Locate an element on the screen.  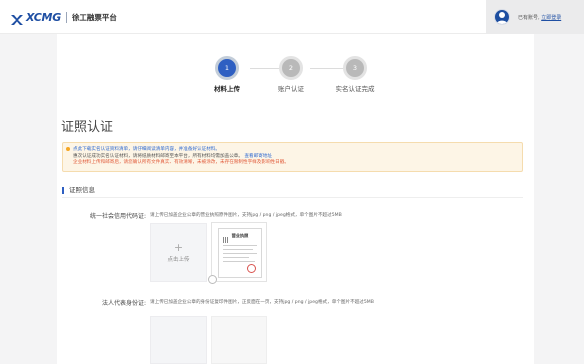
credit-code-upload-button: + 点击上传 is located at coordinates (178, 252).